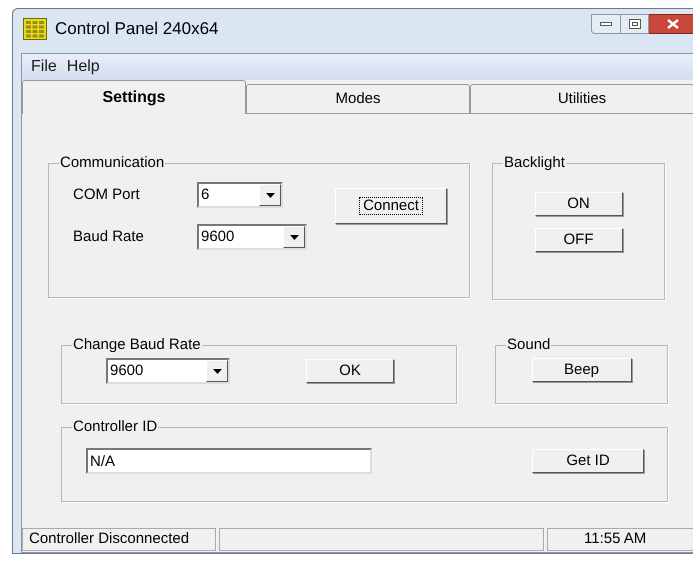 This screenshot has height=562, width=693. I want to click on push-button: Get ID, so click(588, 461).